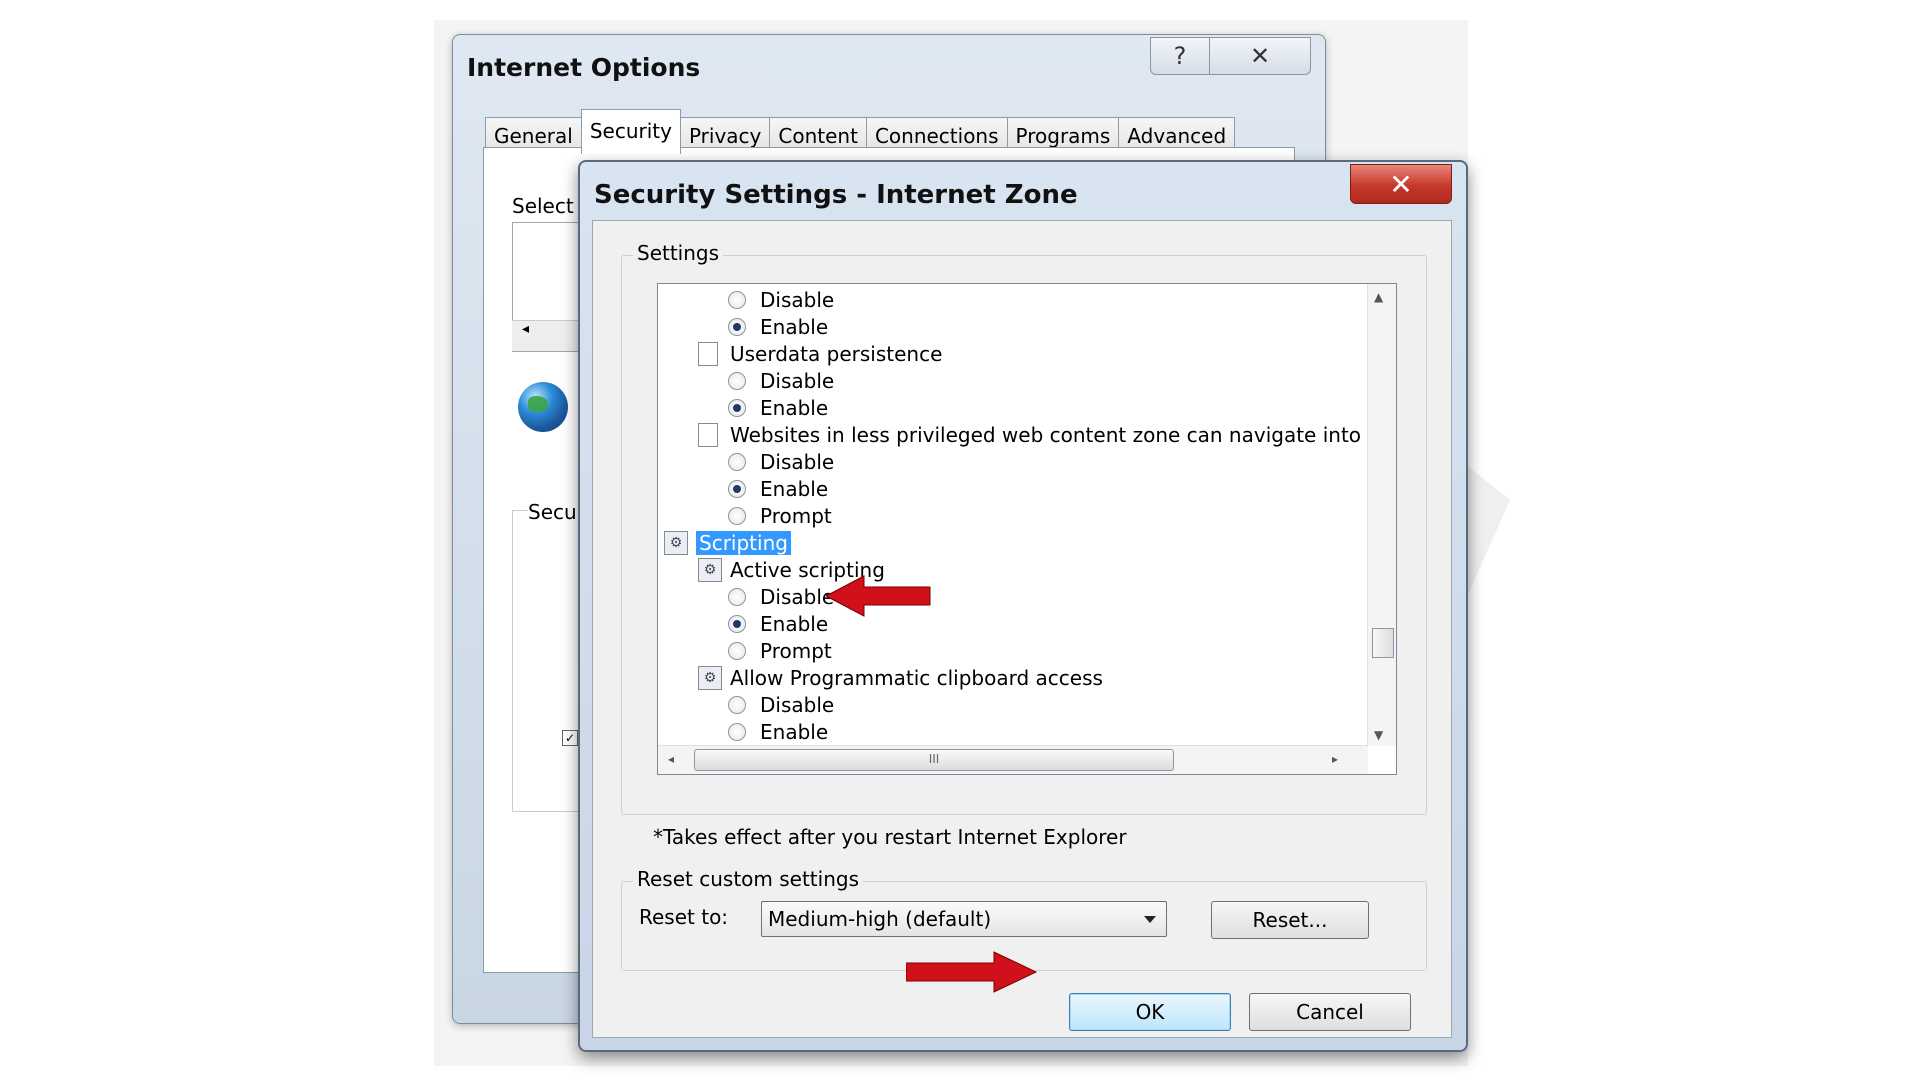  Describe the element at coordinates (1378, 735) in the screenshot. I see `scroll-down-icon: ▼` at that location.